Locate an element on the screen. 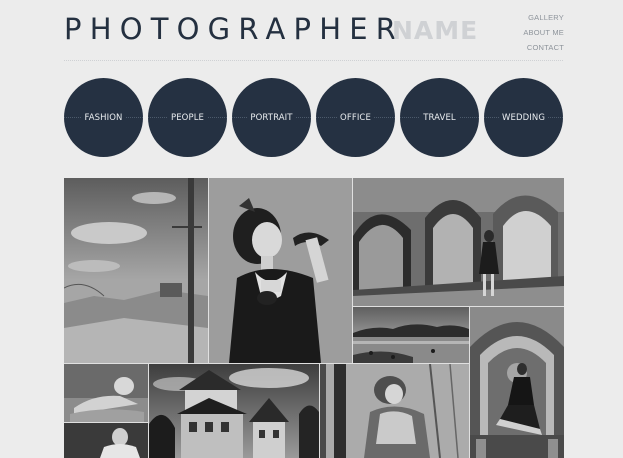 This screenshot has height=458, width=623. category-label: OFFICE is located at coordinates (355, 117).